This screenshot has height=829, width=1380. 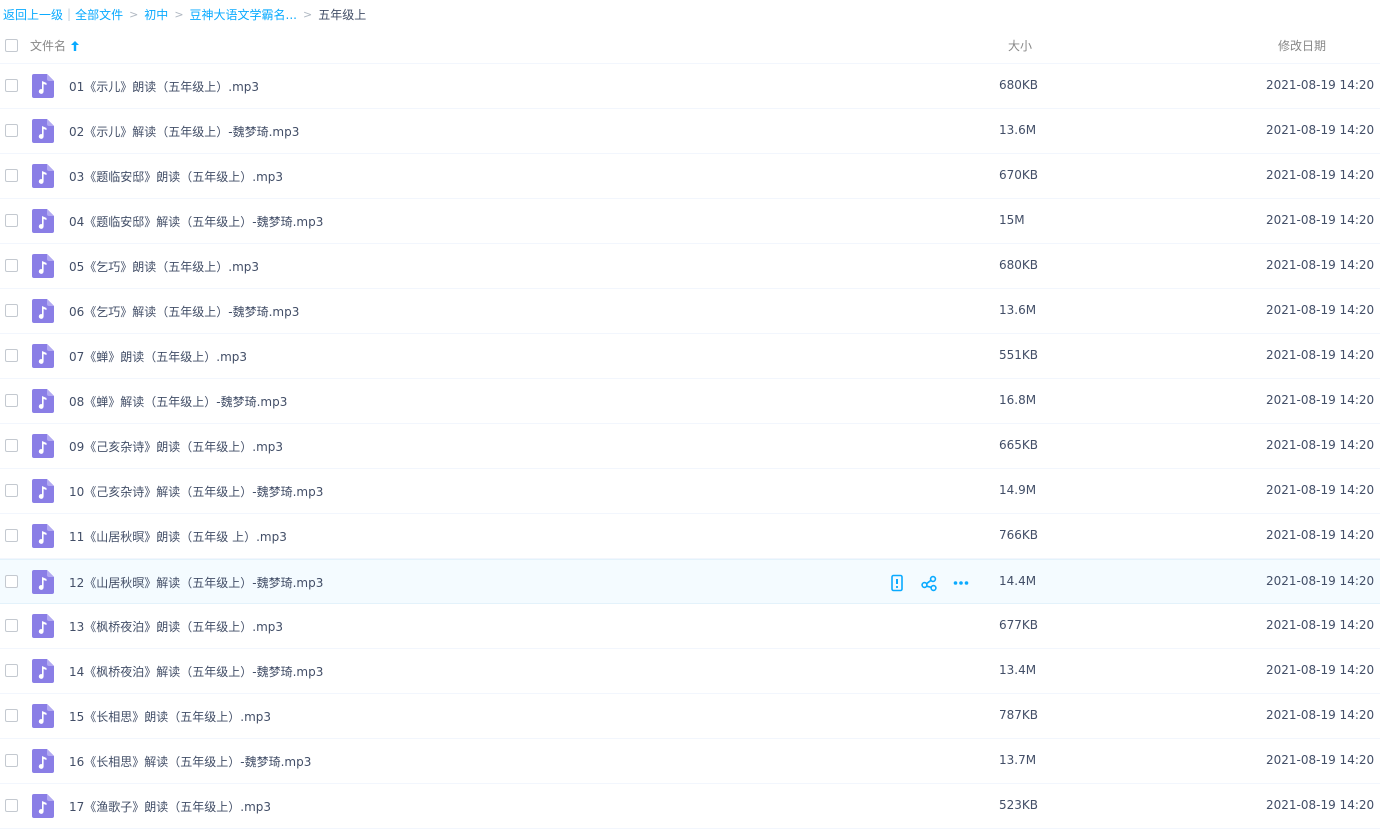 I want to click on file-size: 766KB, so click(x=1019, y=535).